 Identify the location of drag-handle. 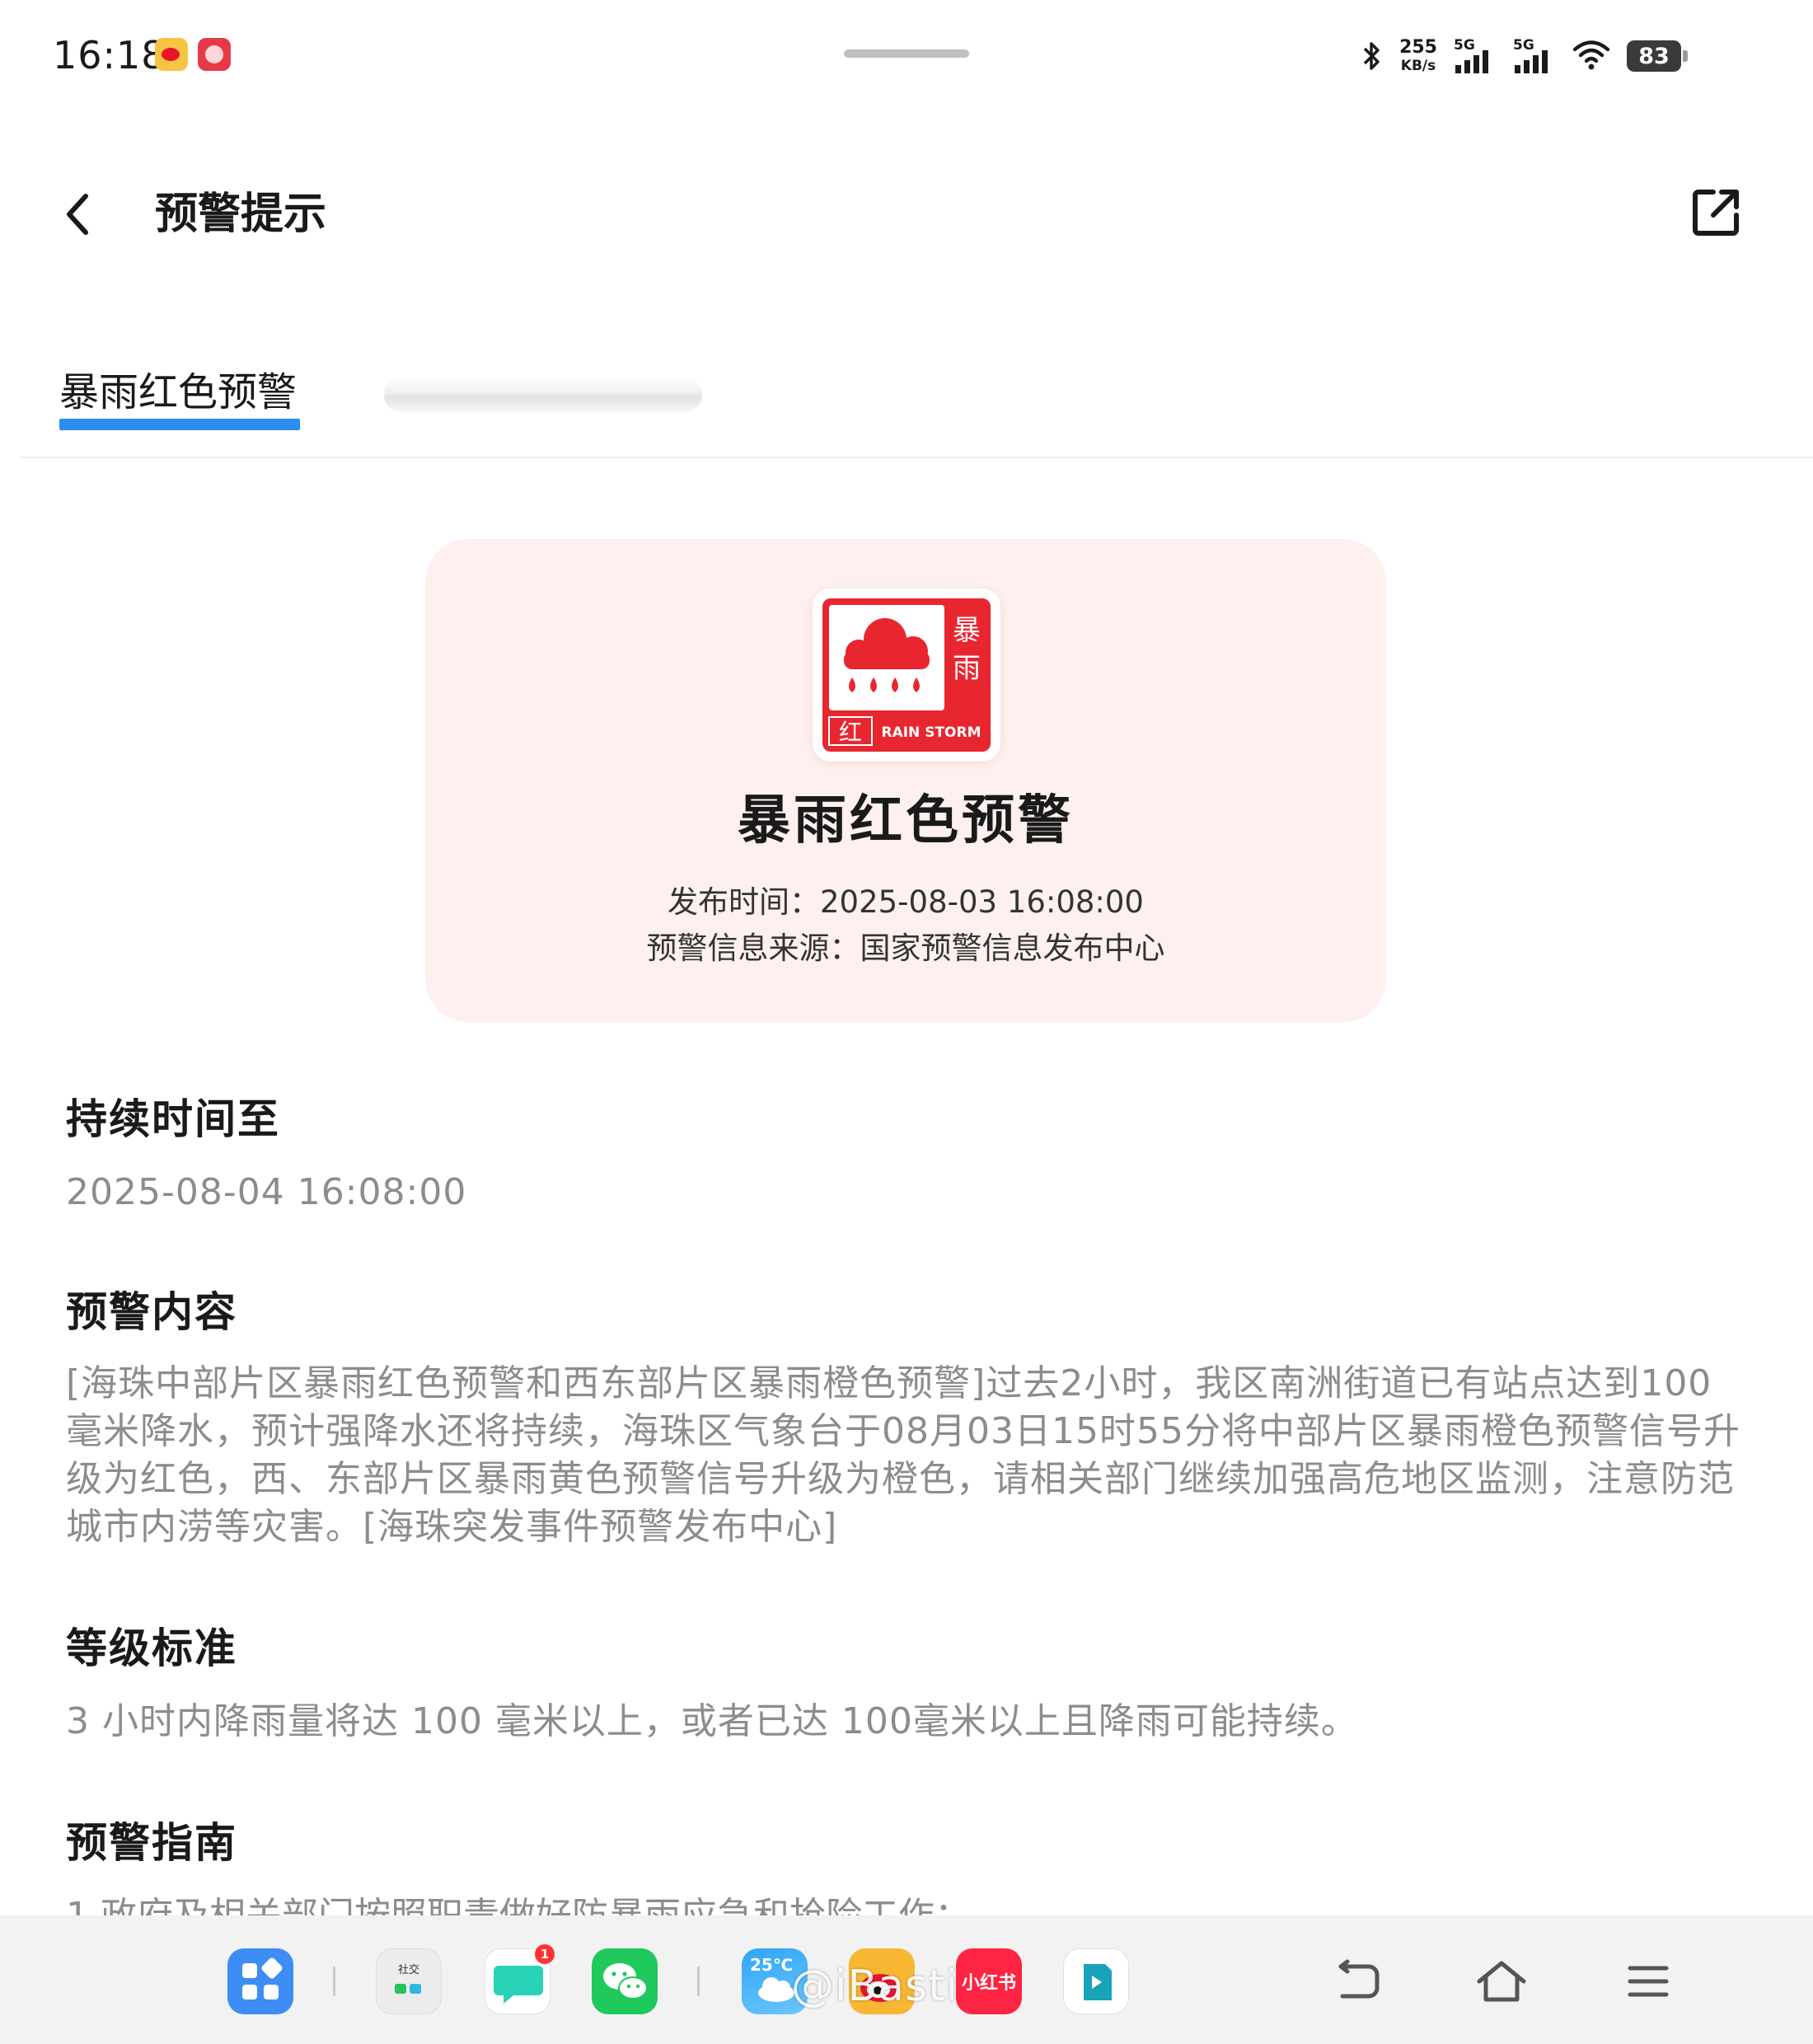
(906, 53).